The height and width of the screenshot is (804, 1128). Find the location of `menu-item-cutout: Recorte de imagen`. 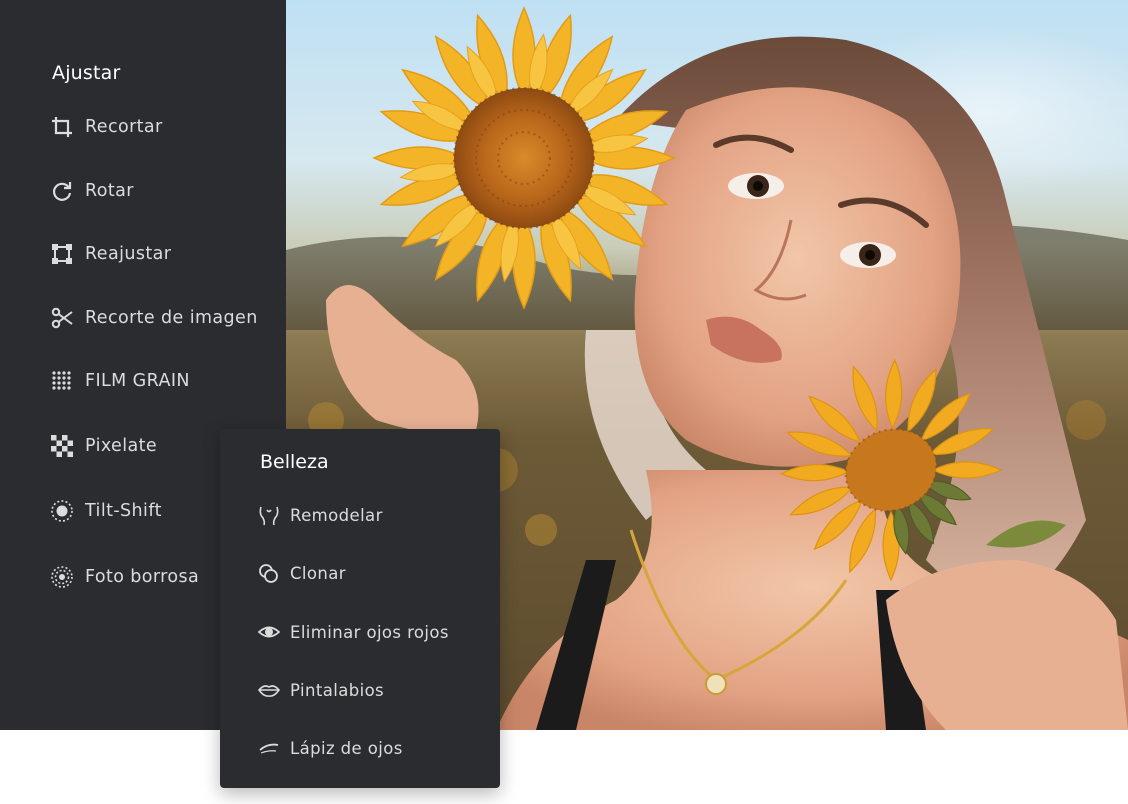

menu-item-cutout: Recorte de imagen is located at coordinates (154, 318).